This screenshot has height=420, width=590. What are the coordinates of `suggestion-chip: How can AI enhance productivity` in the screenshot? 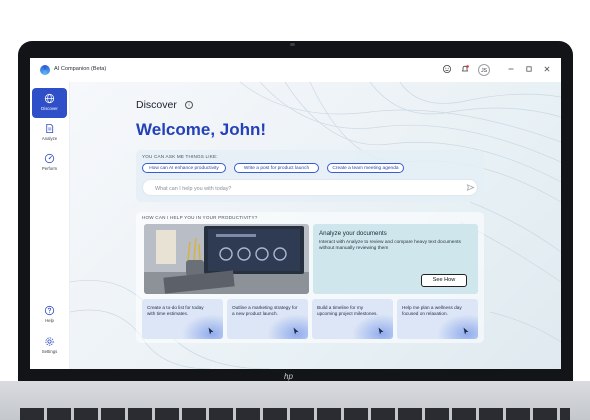 It's located at (184, 168).